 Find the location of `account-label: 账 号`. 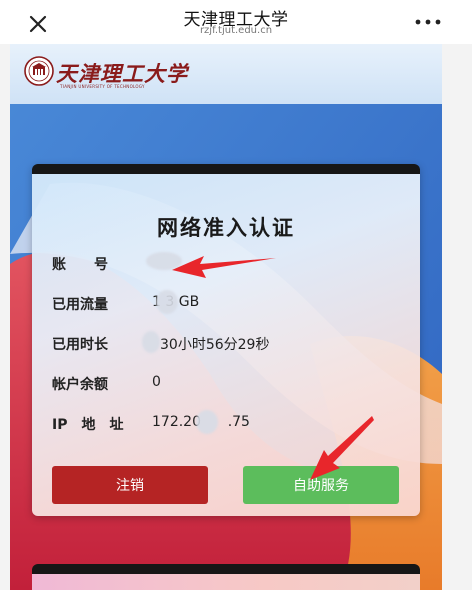

account-label: 账 号 is located at coordinates (80, 265).